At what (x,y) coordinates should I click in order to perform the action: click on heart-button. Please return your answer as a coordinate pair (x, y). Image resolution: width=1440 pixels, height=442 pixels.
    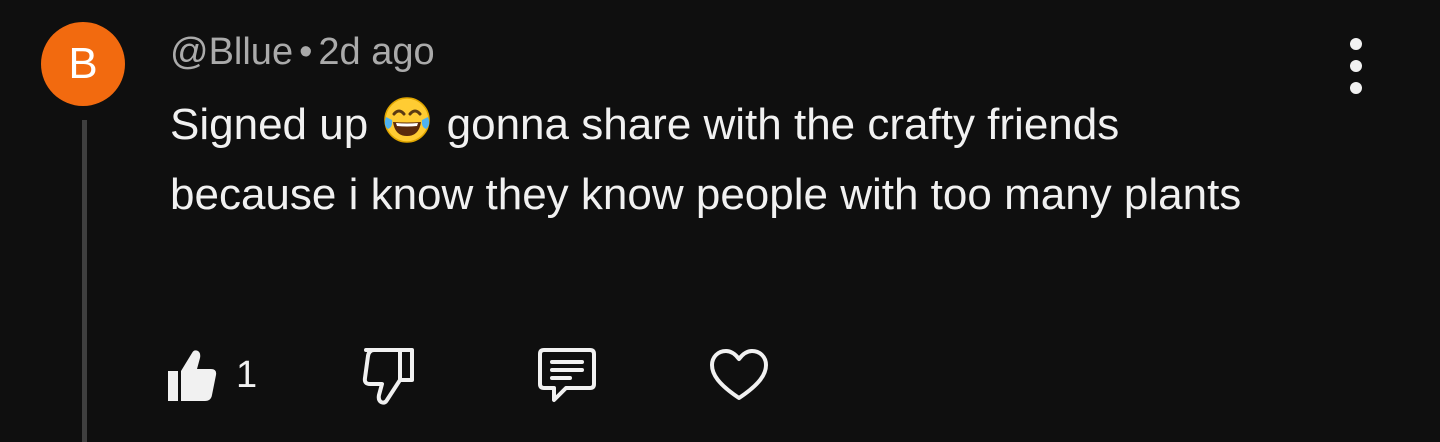
    Looking at the image, I should click on (739, 375).